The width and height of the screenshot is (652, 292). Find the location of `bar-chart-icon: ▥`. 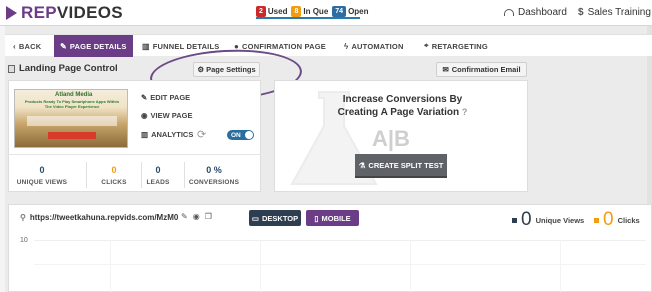

bar-chart-icon: ▥ is located at coordinates (146, 46).